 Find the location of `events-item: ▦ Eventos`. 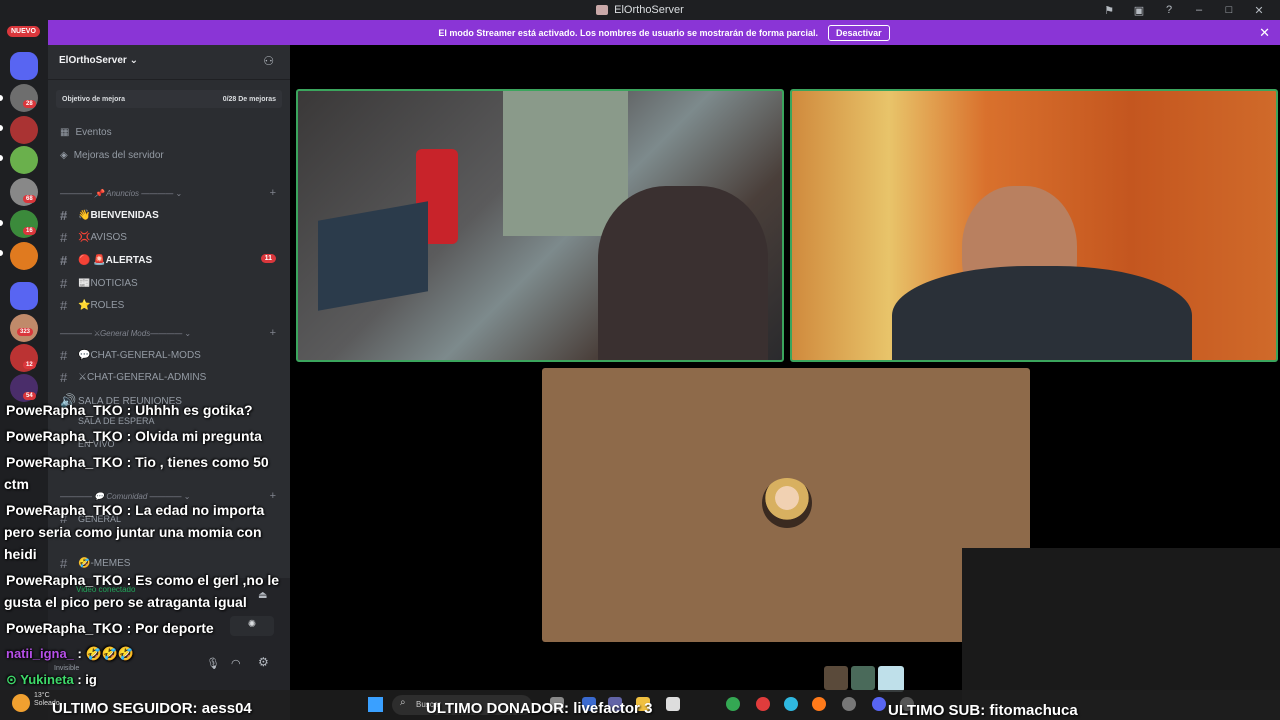

events-item: ▦ Eventos is located at coordinates (86, 132).